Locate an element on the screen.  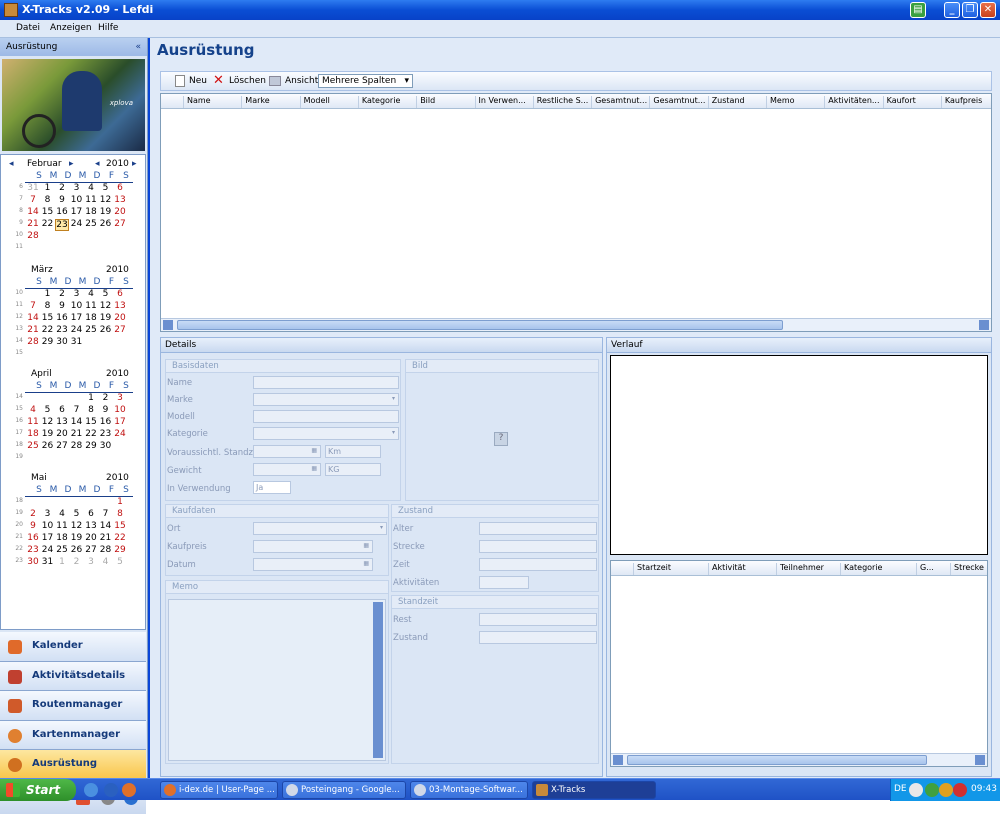
close-button: ✕ is located at coordinates (988, 10).